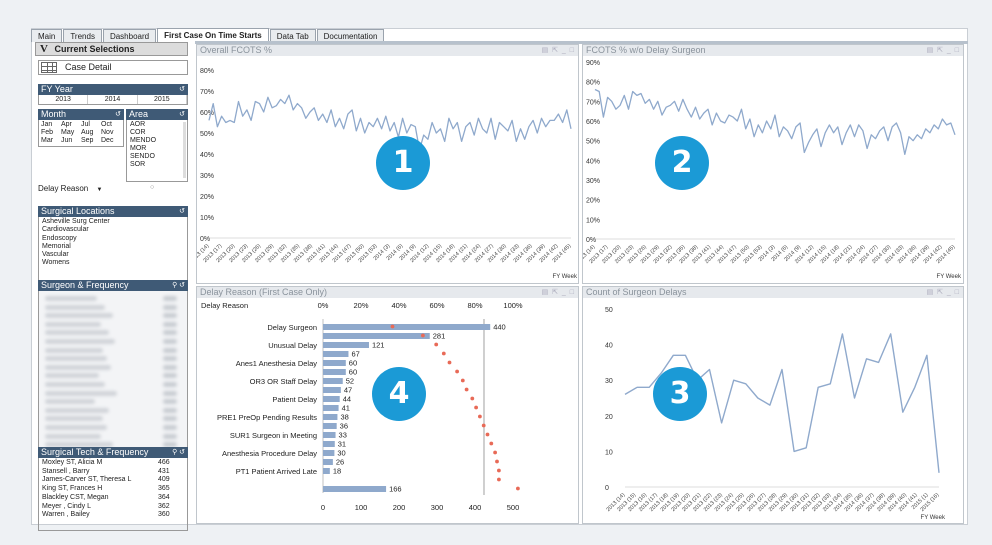  I want to click on callout-badge-2: 2, so click(682, 163).